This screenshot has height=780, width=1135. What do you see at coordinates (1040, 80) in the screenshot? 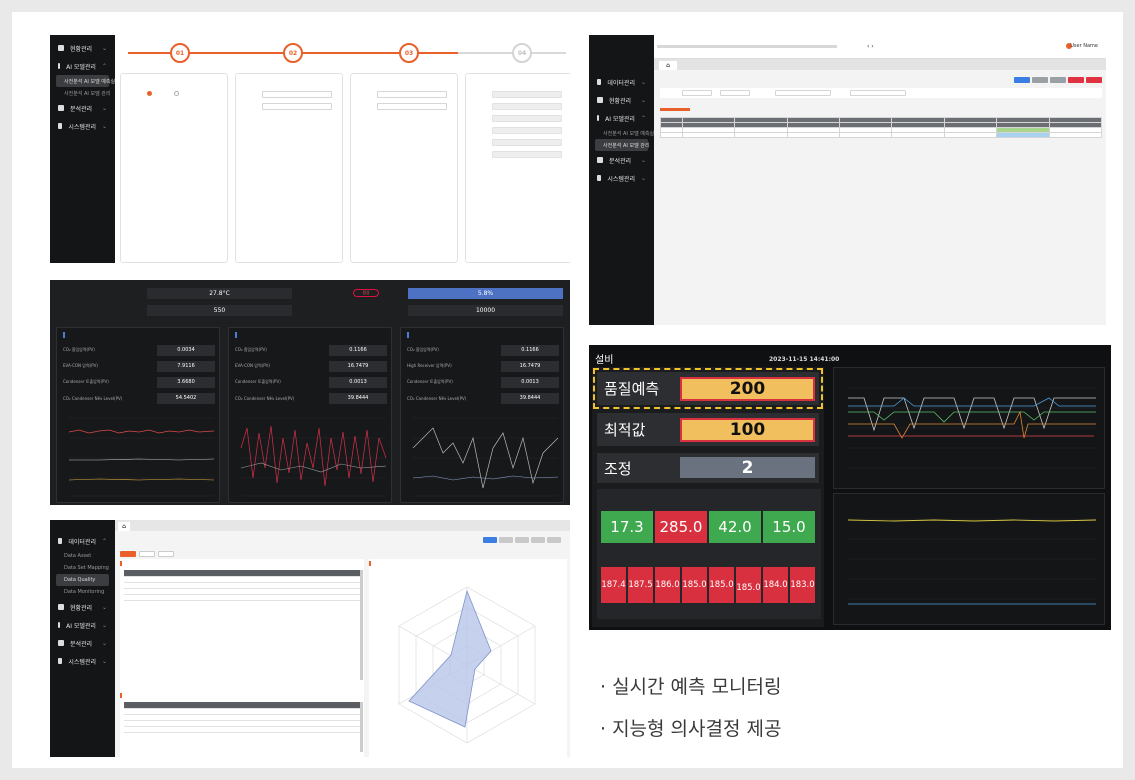
I see `reset-button` at bounding box center [1040, 80].